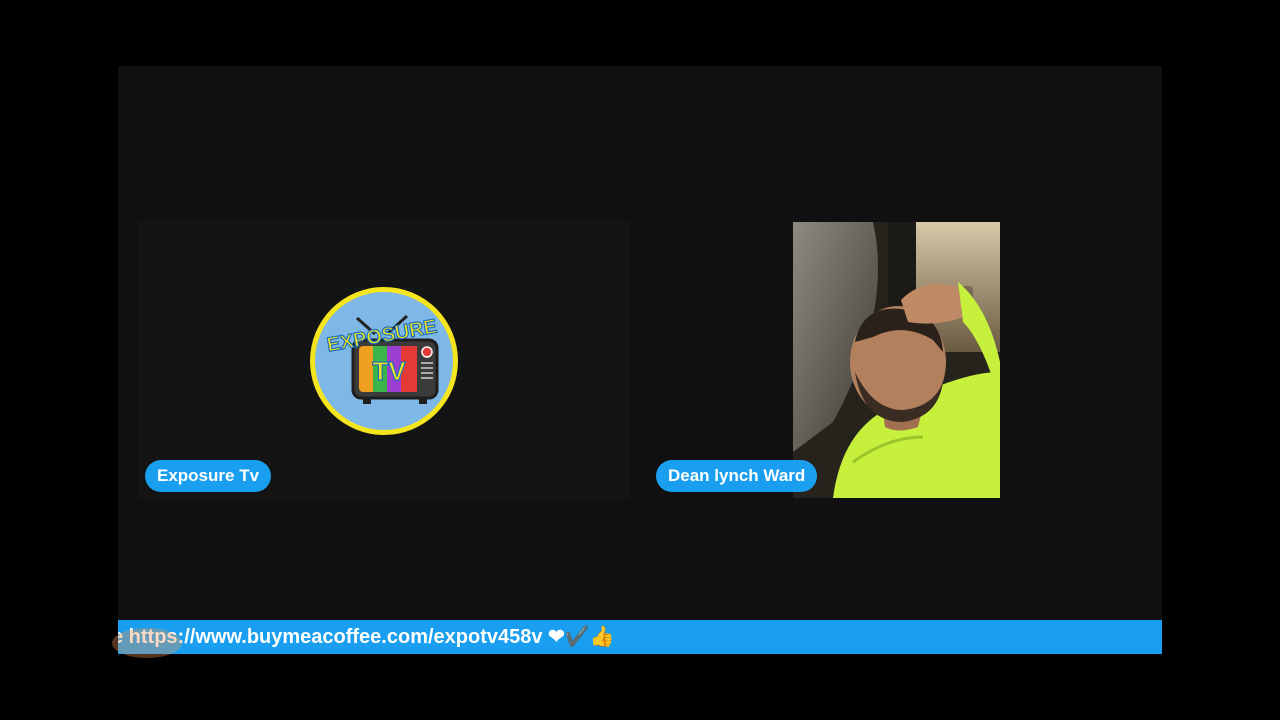 The height and width of the screenshot is (720, 1280). What do you see at coordinates (896, 360) in the screenshot?
I see `participant-video` at bounding box center [896, 360].